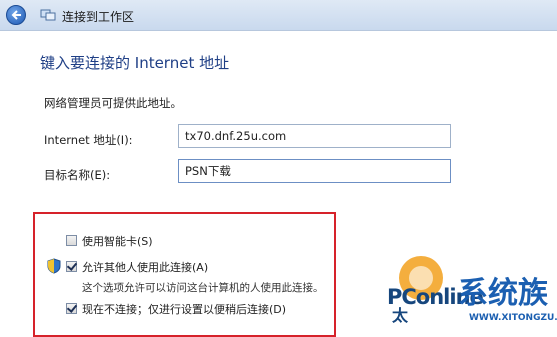 This screenshot has height=337, width=557. What do you see at coordinates (113, 103) in the screenshot?
I see `admin-note: 网络管理员可提供此地址。` at bounding box center [113, 103].